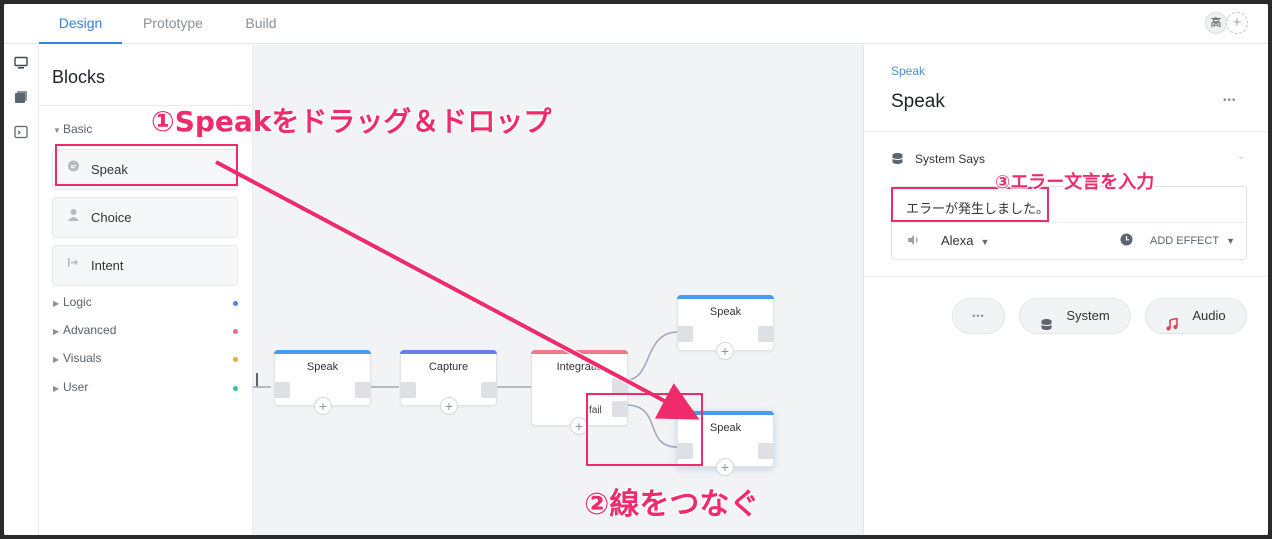 The width and height of the screenshot is (1272, 539). I want to click on add-effect-label: ADD EFFECT, so click(1185, 241).